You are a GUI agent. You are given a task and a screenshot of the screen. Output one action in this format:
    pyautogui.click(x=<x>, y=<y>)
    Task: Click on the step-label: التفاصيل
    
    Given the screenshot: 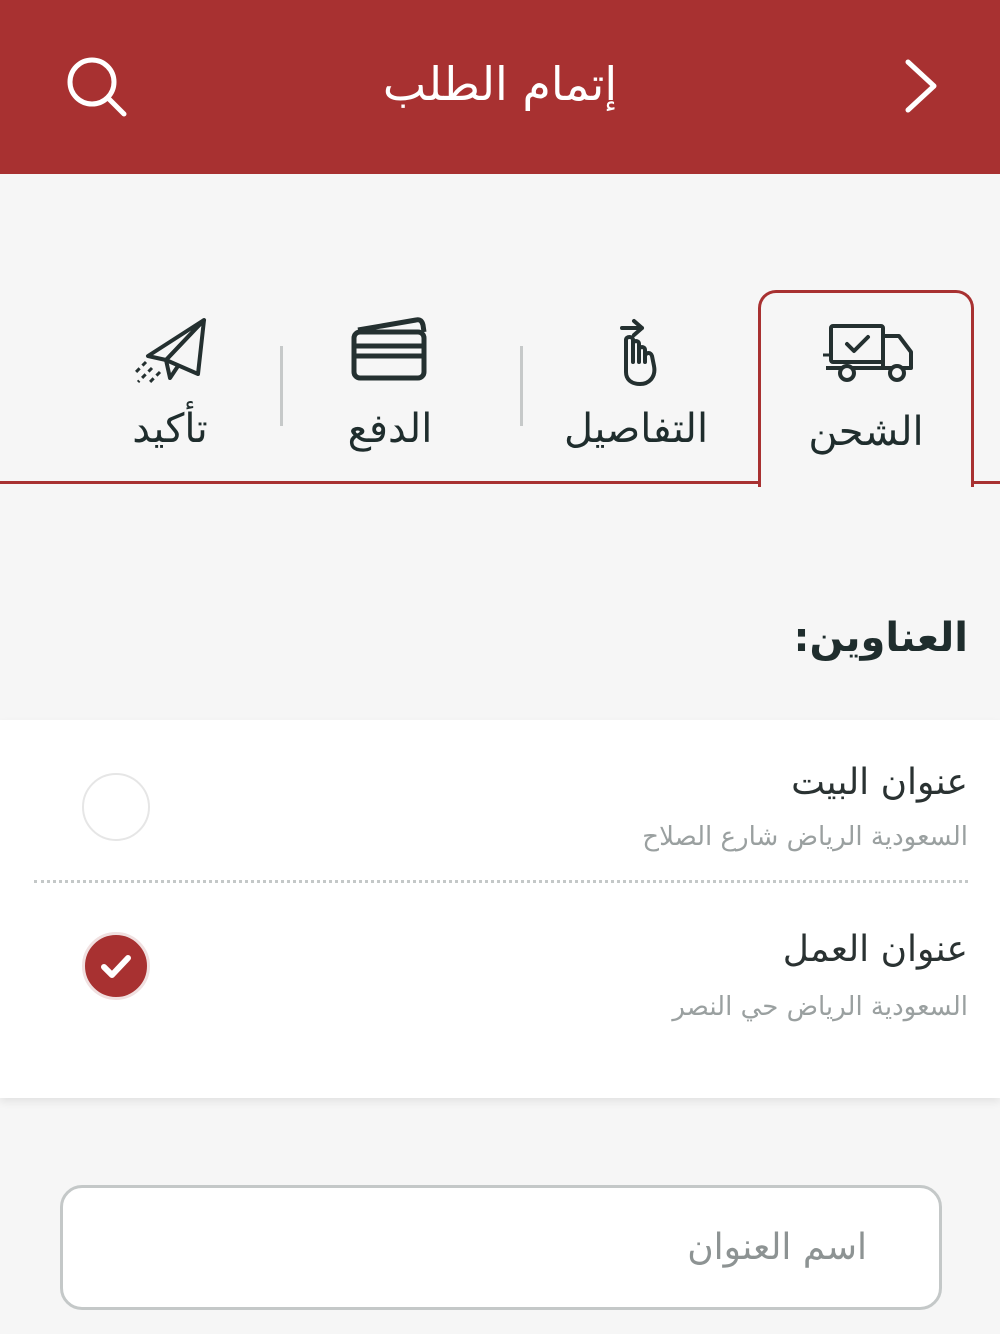 What is the action you would take?
    pyautogui.click(x=636, y=429)
    